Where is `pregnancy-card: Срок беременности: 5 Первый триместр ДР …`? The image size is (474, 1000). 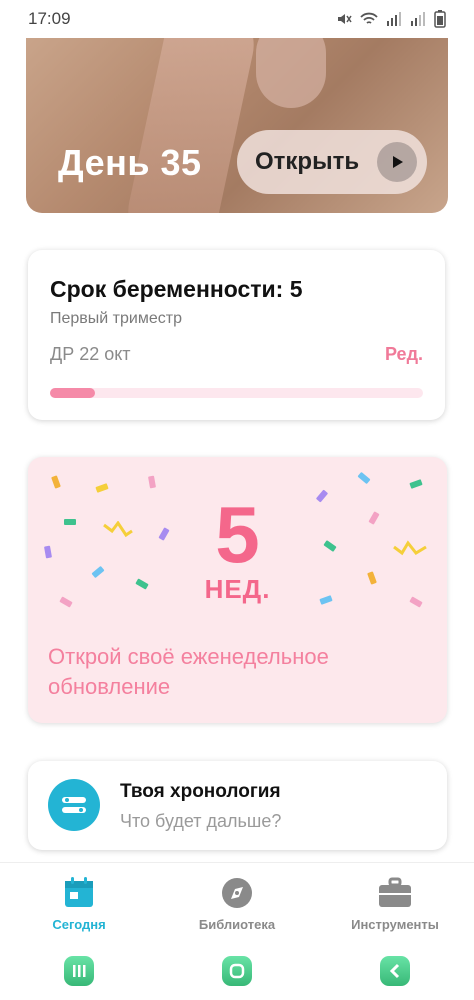
pregnancy-card: Срок беременности: 5 Первый триместр ДР … is located at coordinates (236, 335).